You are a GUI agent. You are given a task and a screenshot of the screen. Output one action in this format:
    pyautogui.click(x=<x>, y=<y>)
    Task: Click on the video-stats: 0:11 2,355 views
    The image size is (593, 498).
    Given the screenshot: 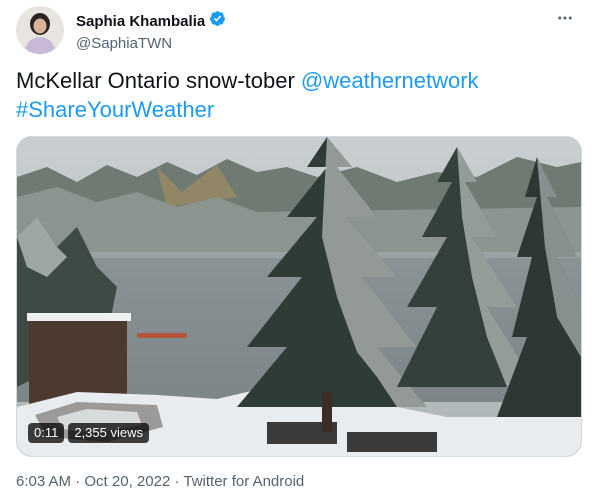 What is the action you would take?
    pyautogui.click(x=88, y=433)
    